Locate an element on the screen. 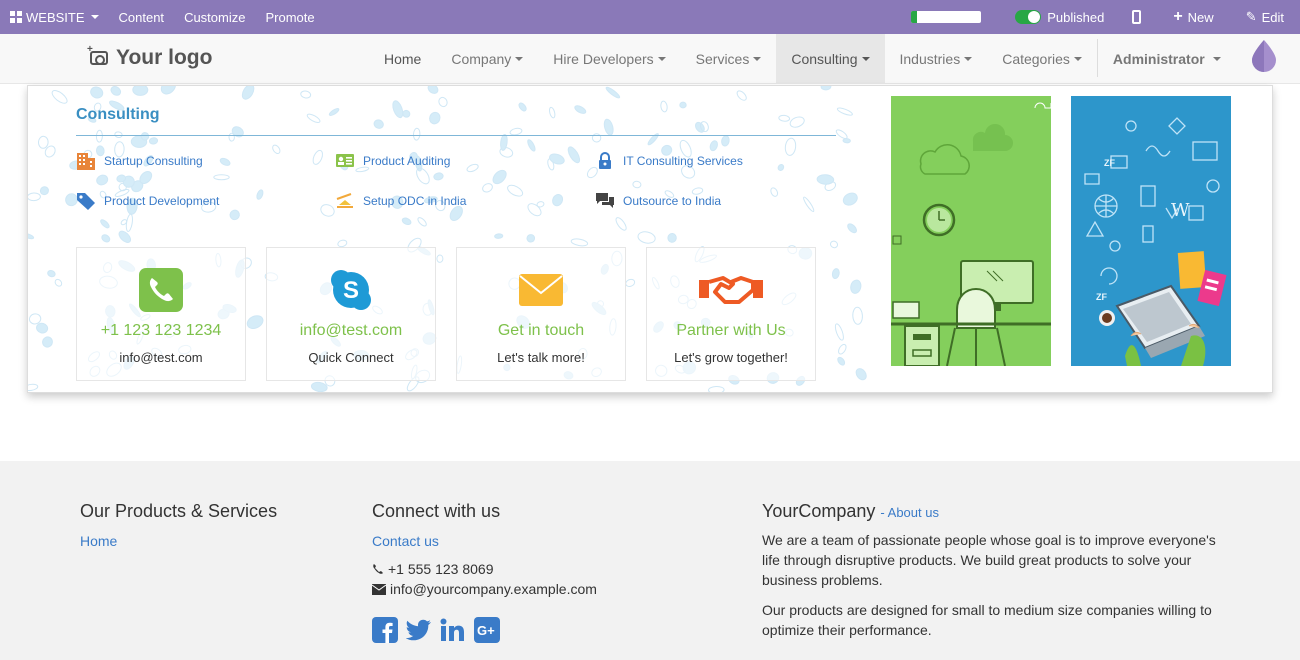  chat-icon is located at coordinates (605, 200).